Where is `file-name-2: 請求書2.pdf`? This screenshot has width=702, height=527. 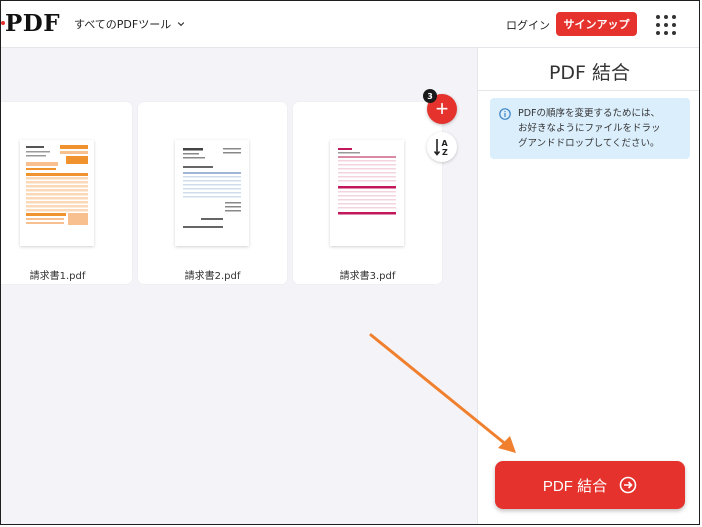
file-name-2: 請求書2.pdf is located at coordinates (212, 276).